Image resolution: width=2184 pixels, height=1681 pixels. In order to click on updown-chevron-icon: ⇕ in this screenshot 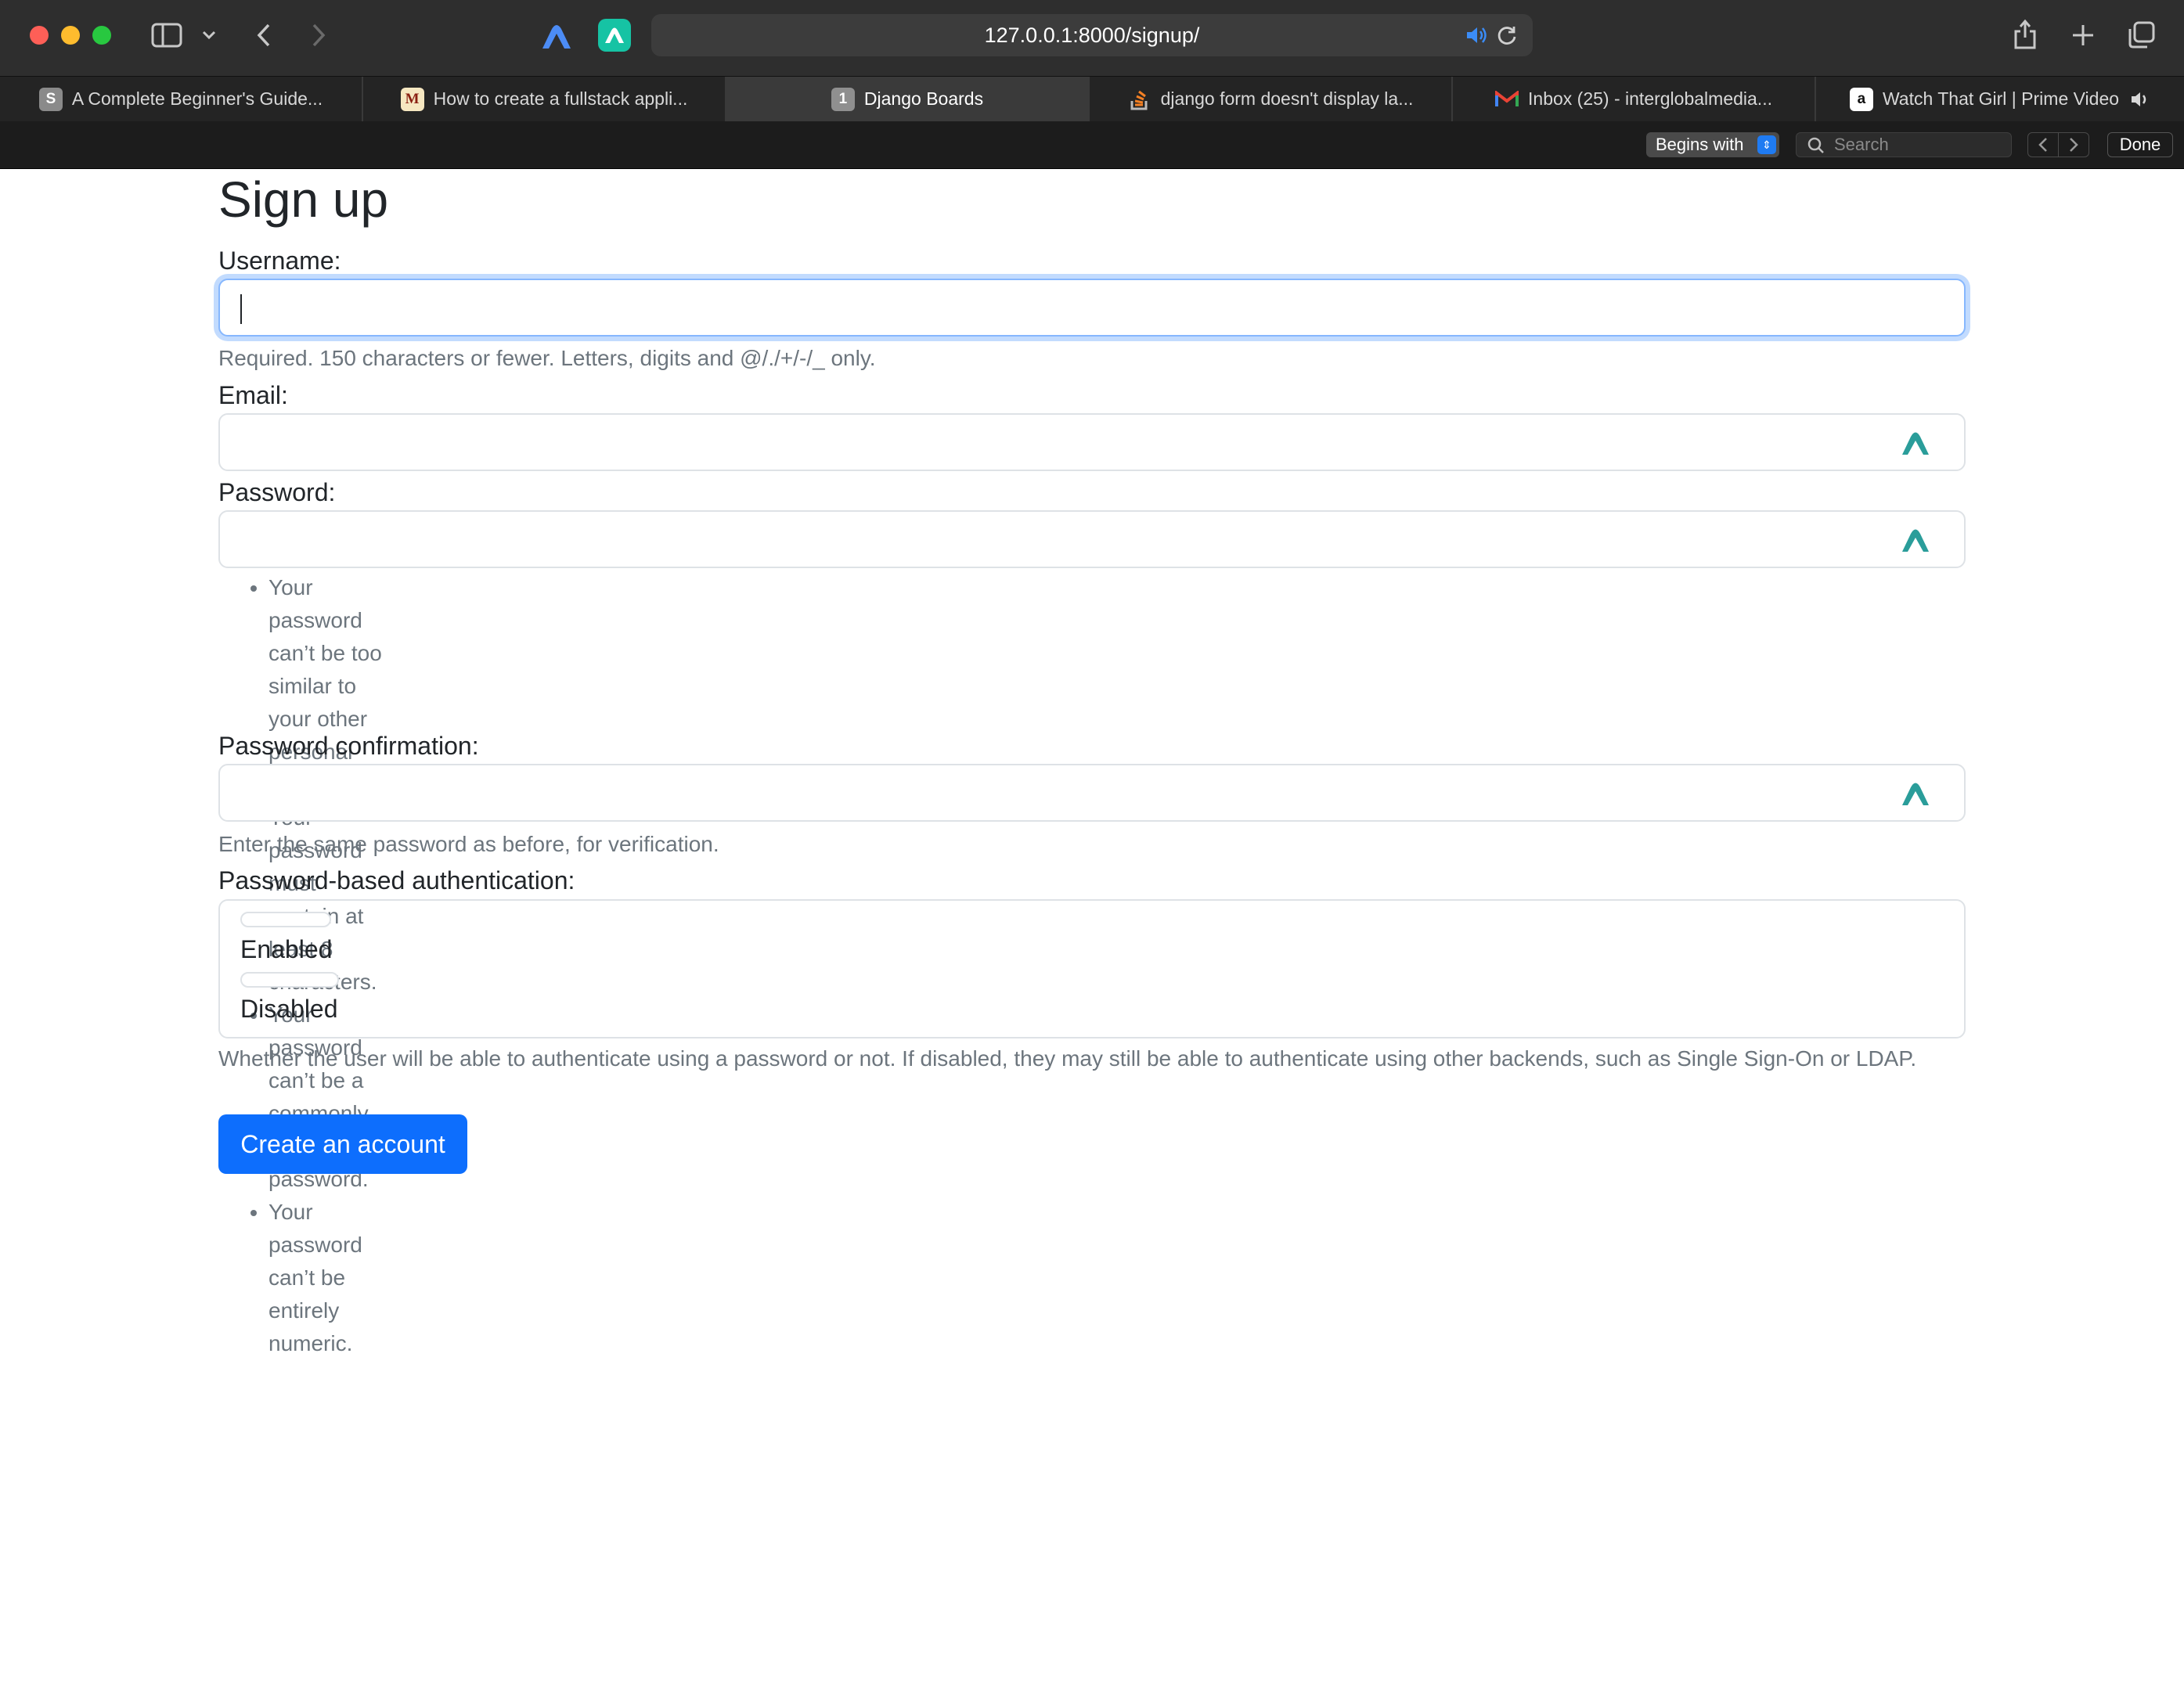, I will do `click(1766, 144)`.